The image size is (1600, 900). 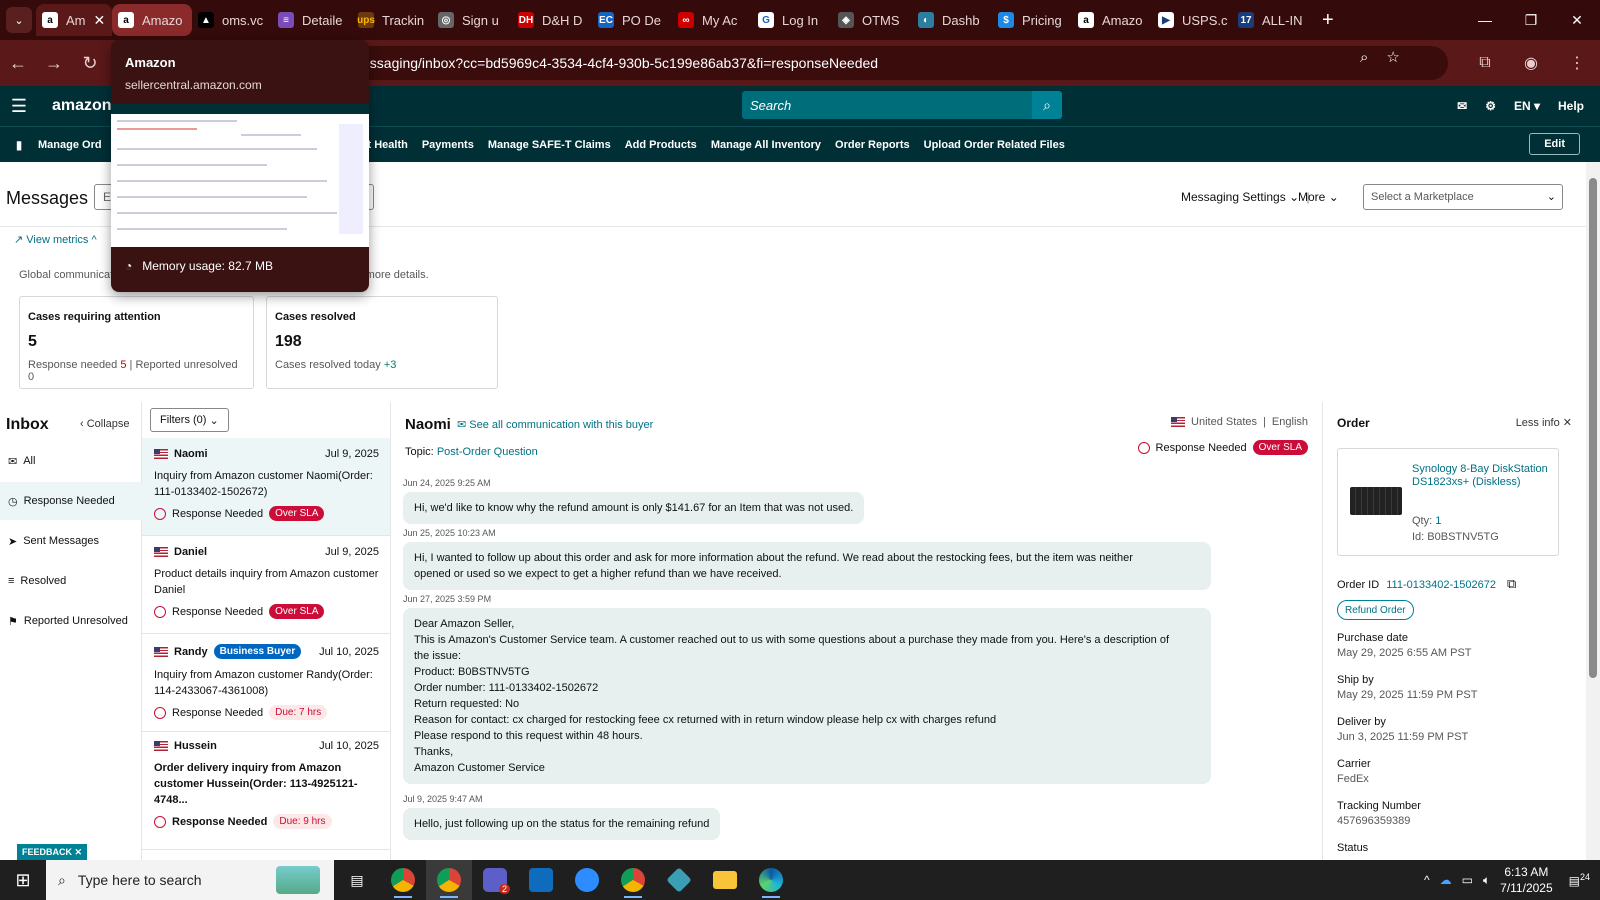 What do you see at coordinates (1577, 63) in the screenshot?
I see `browser-menu-icon: ⋮` at bounding box center [1577, 63].